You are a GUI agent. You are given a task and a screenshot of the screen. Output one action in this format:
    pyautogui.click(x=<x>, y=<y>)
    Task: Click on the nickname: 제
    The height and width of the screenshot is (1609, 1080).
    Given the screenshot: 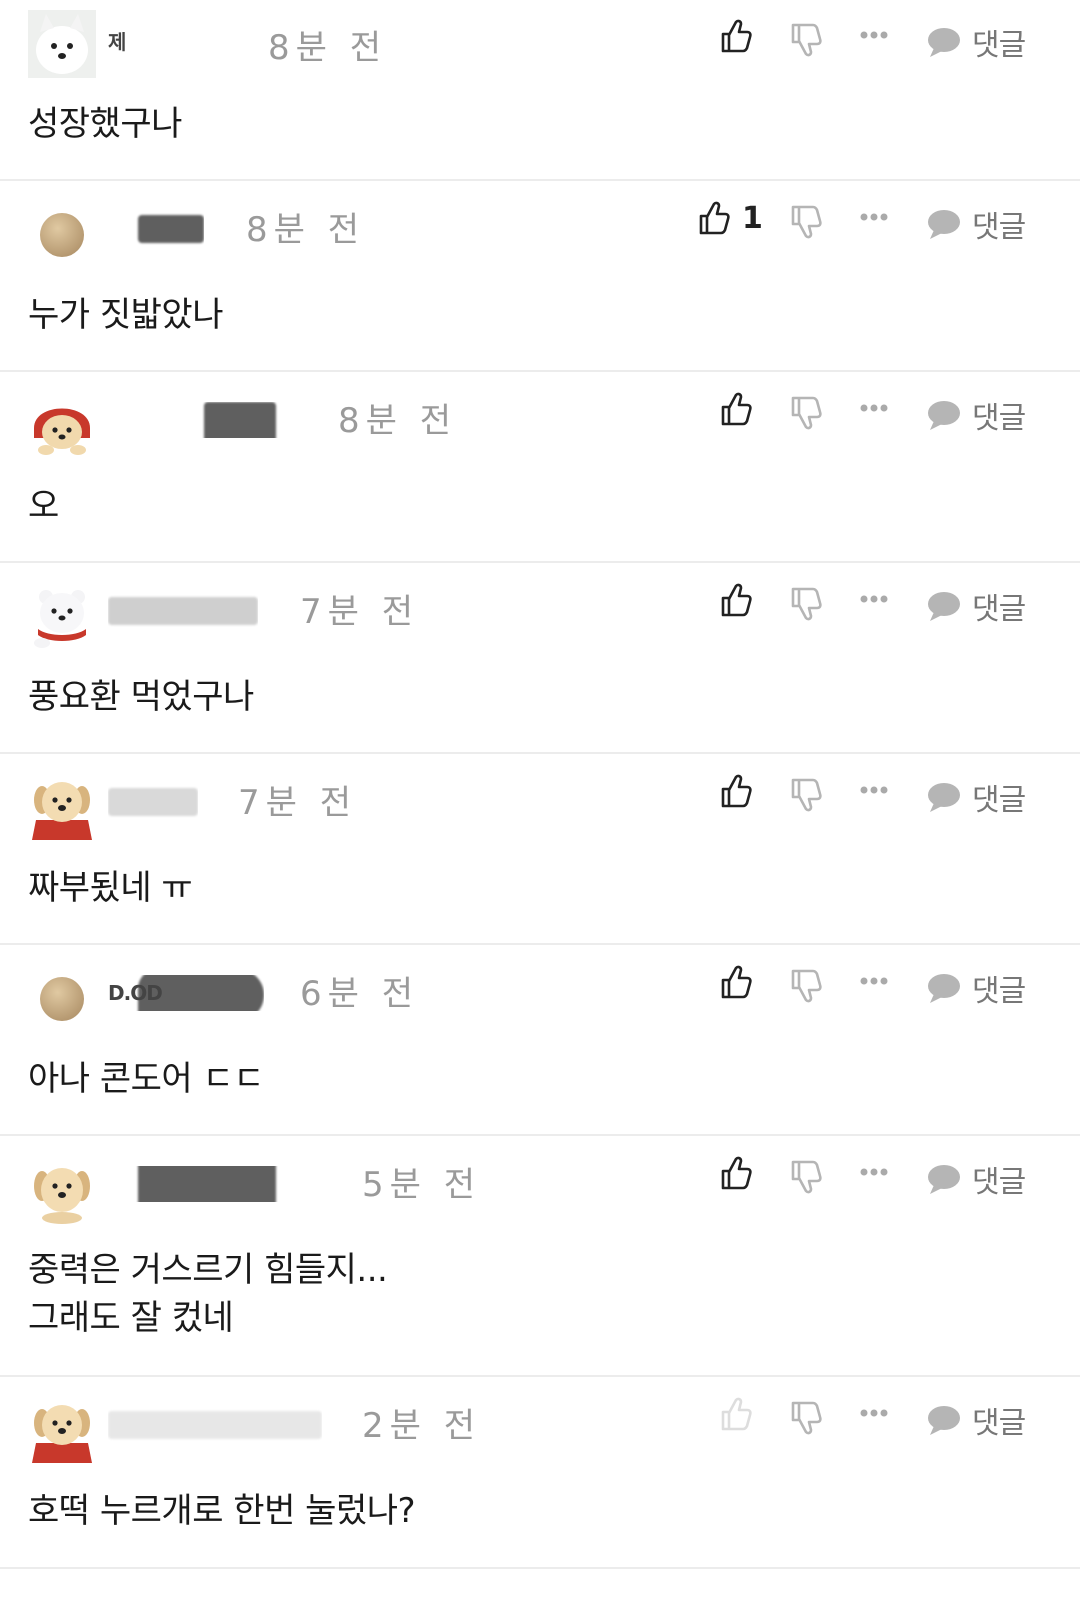 What is the action you would take?
    pyautogui.click(x=138, y=40)
    